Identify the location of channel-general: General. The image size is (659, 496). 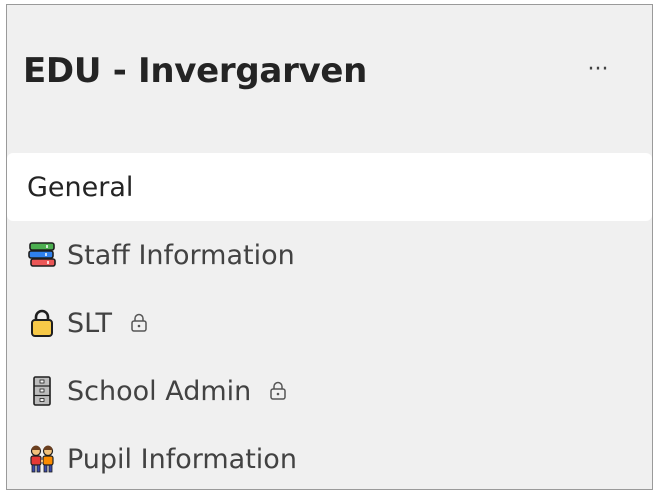
(329, 187).